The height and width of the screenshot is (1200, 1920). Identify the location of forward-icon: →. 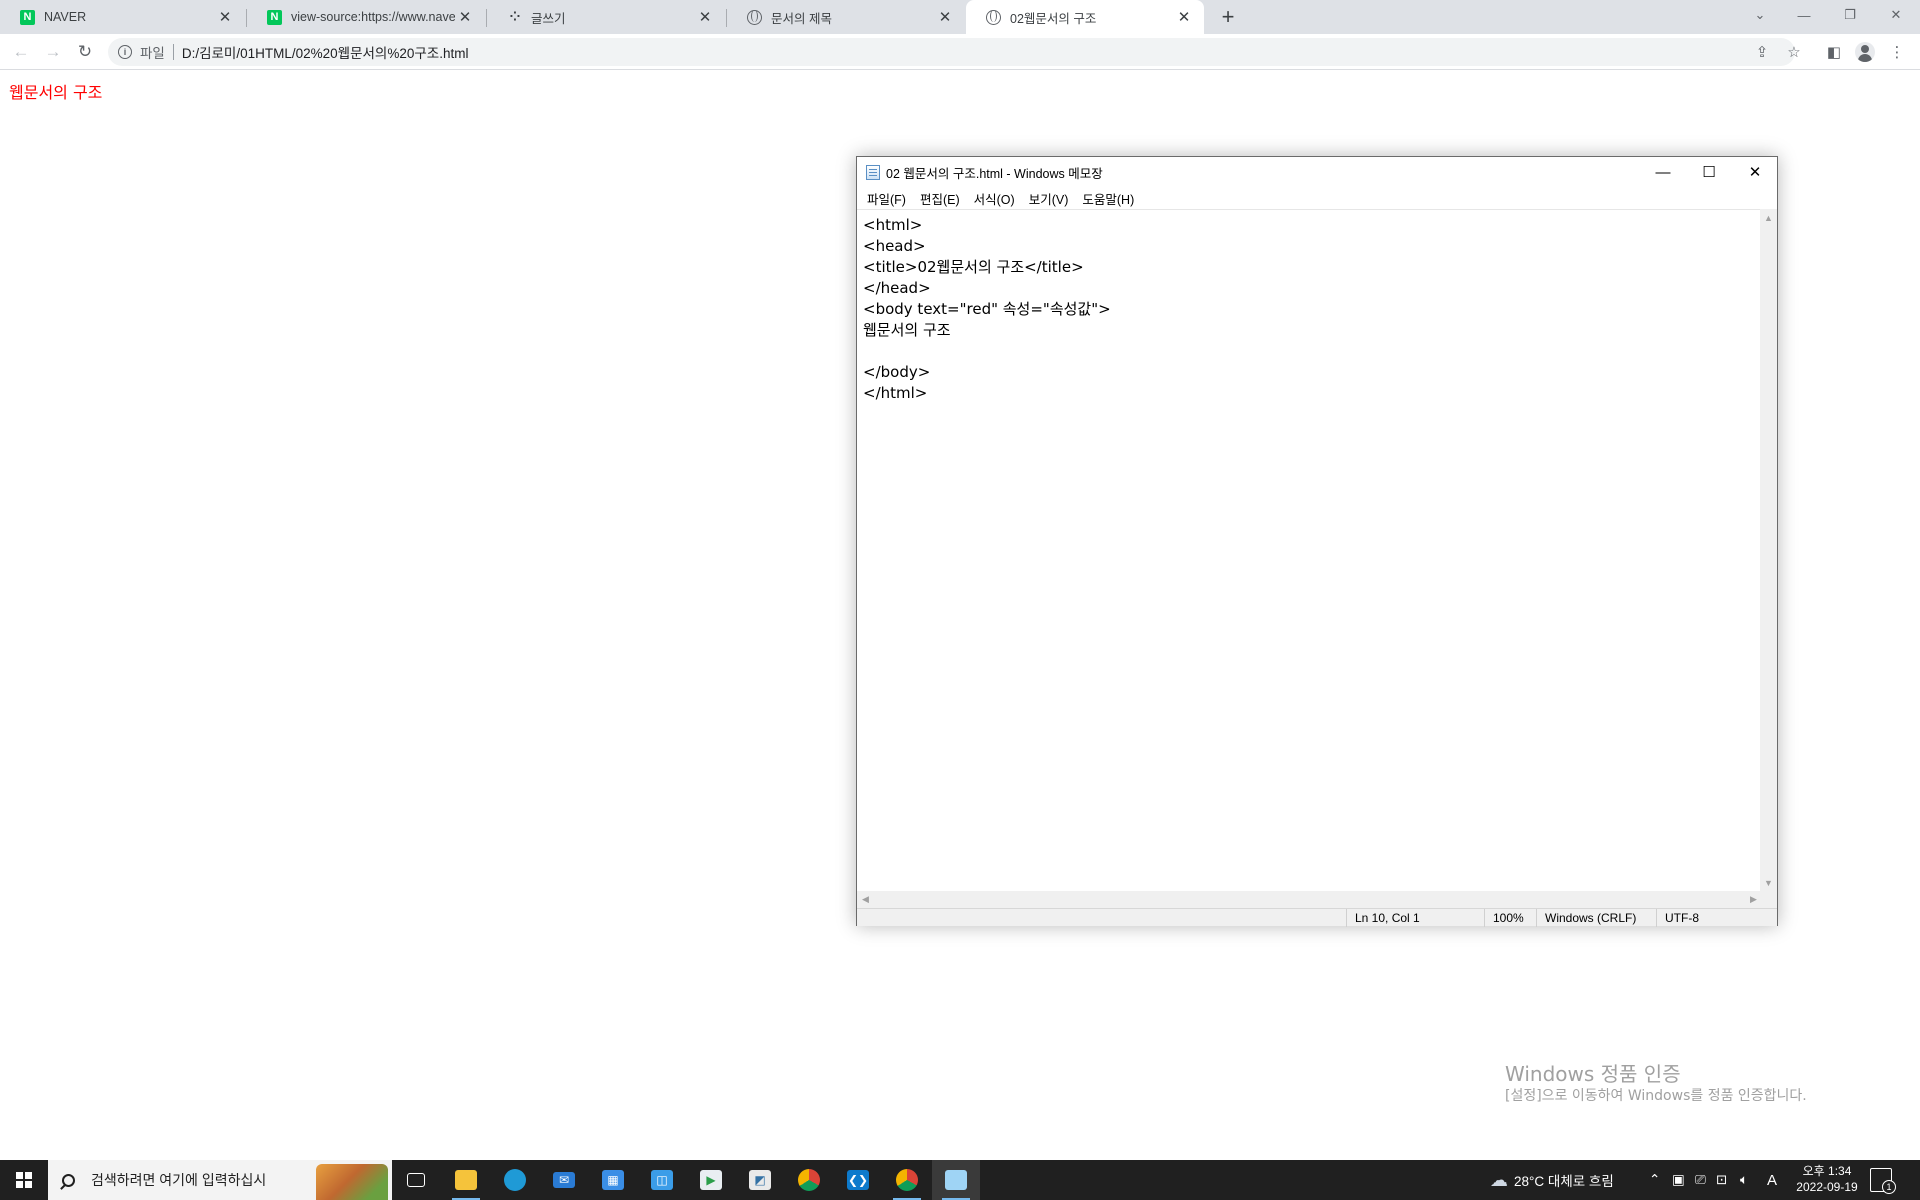
(53, 52).